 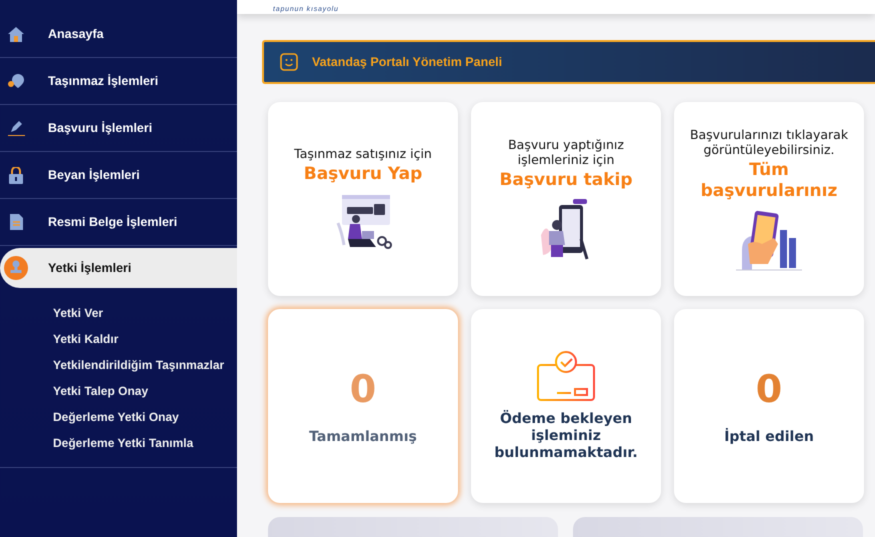 I want to click on submenu-item: Yetki Kaldır, so click(x=145, y=339).